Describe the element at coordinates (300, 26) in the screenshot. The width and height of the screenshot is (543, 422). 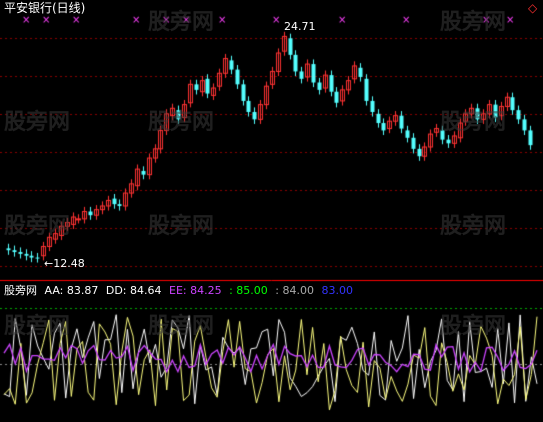
I see `high-price-label: 24.71` at that location.